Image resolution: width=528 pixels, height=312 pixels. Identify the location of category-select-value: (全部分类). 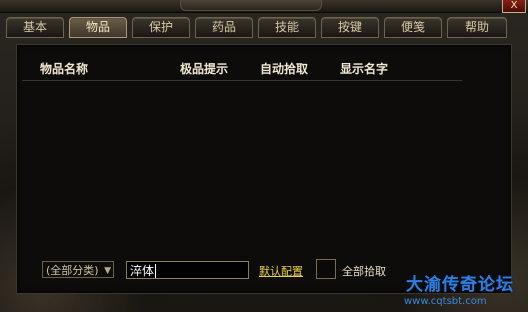
(72, 270).